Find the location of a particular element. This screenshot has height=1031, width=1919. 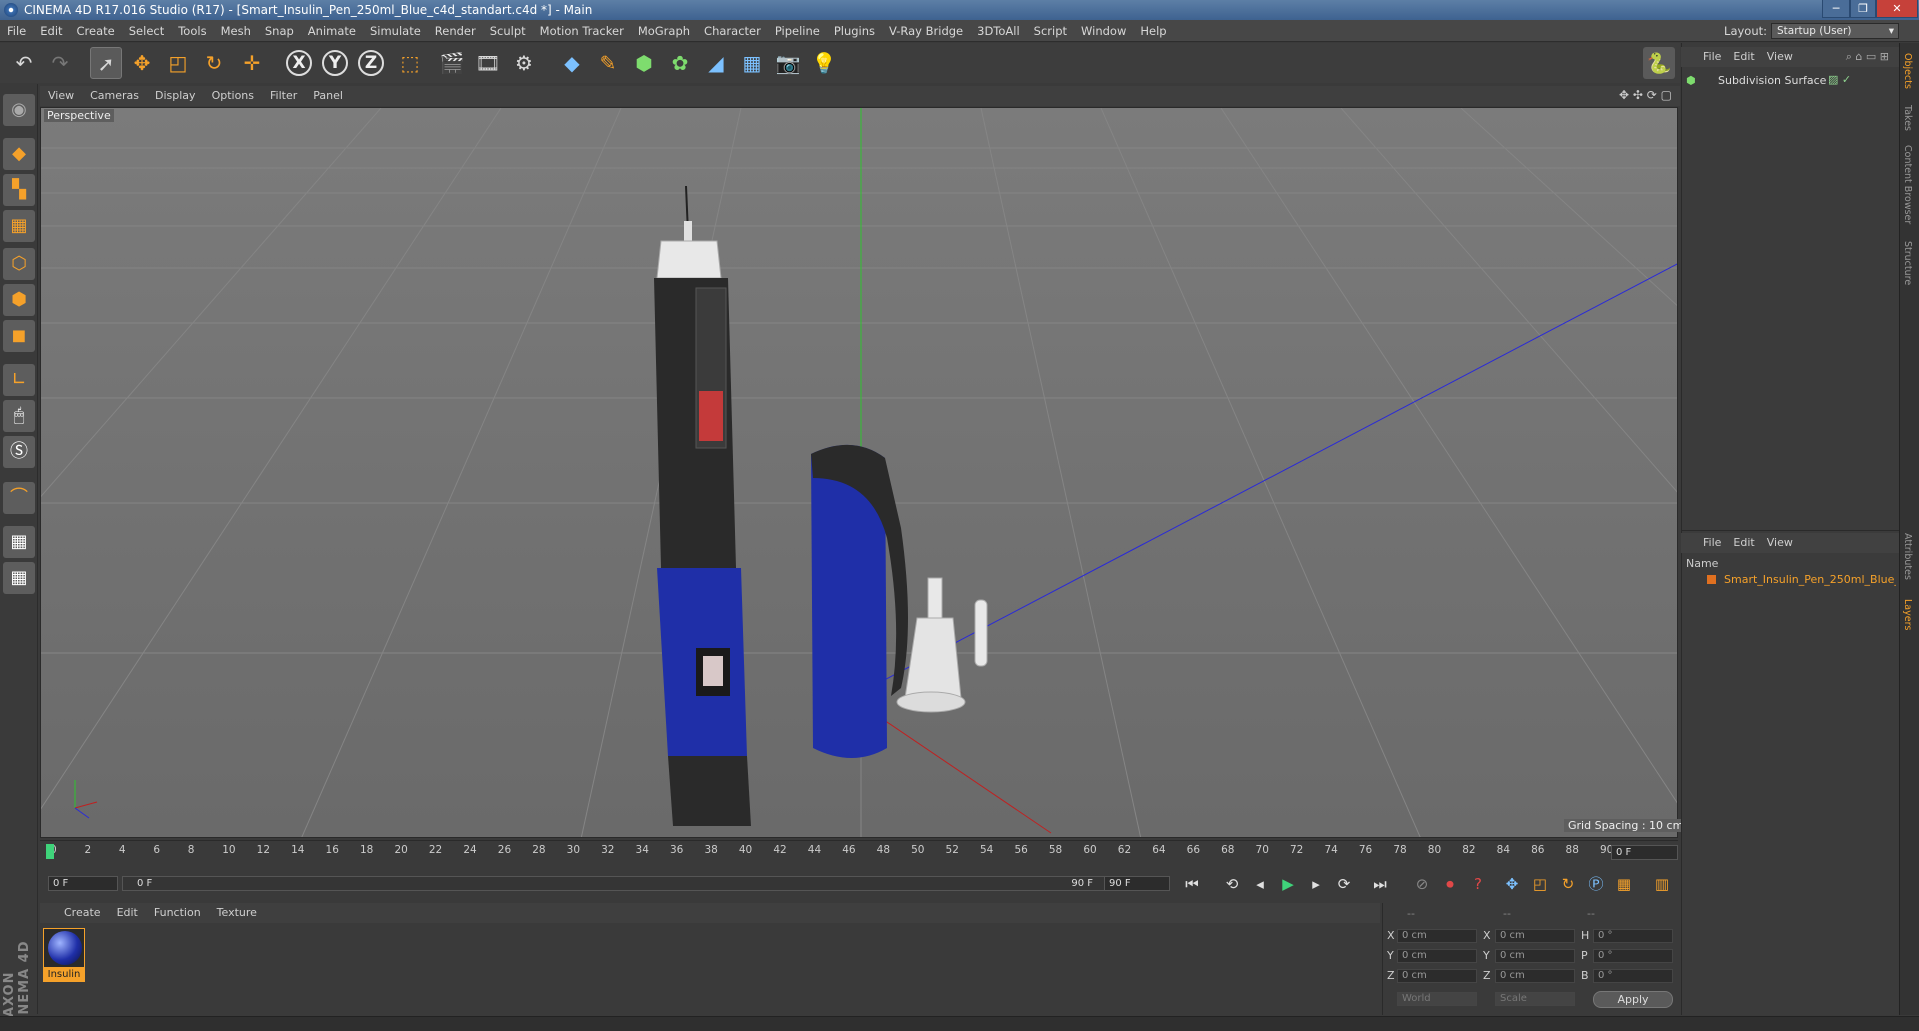

tab-objects: Objects is located at coordinates (1907, 71).